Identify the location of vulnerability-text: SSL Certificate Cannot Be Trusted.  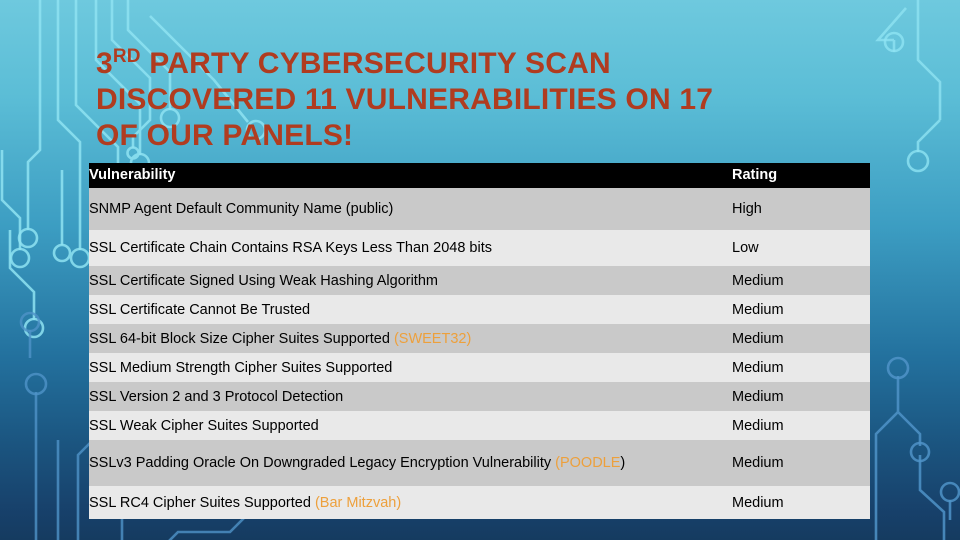
(410, 310).